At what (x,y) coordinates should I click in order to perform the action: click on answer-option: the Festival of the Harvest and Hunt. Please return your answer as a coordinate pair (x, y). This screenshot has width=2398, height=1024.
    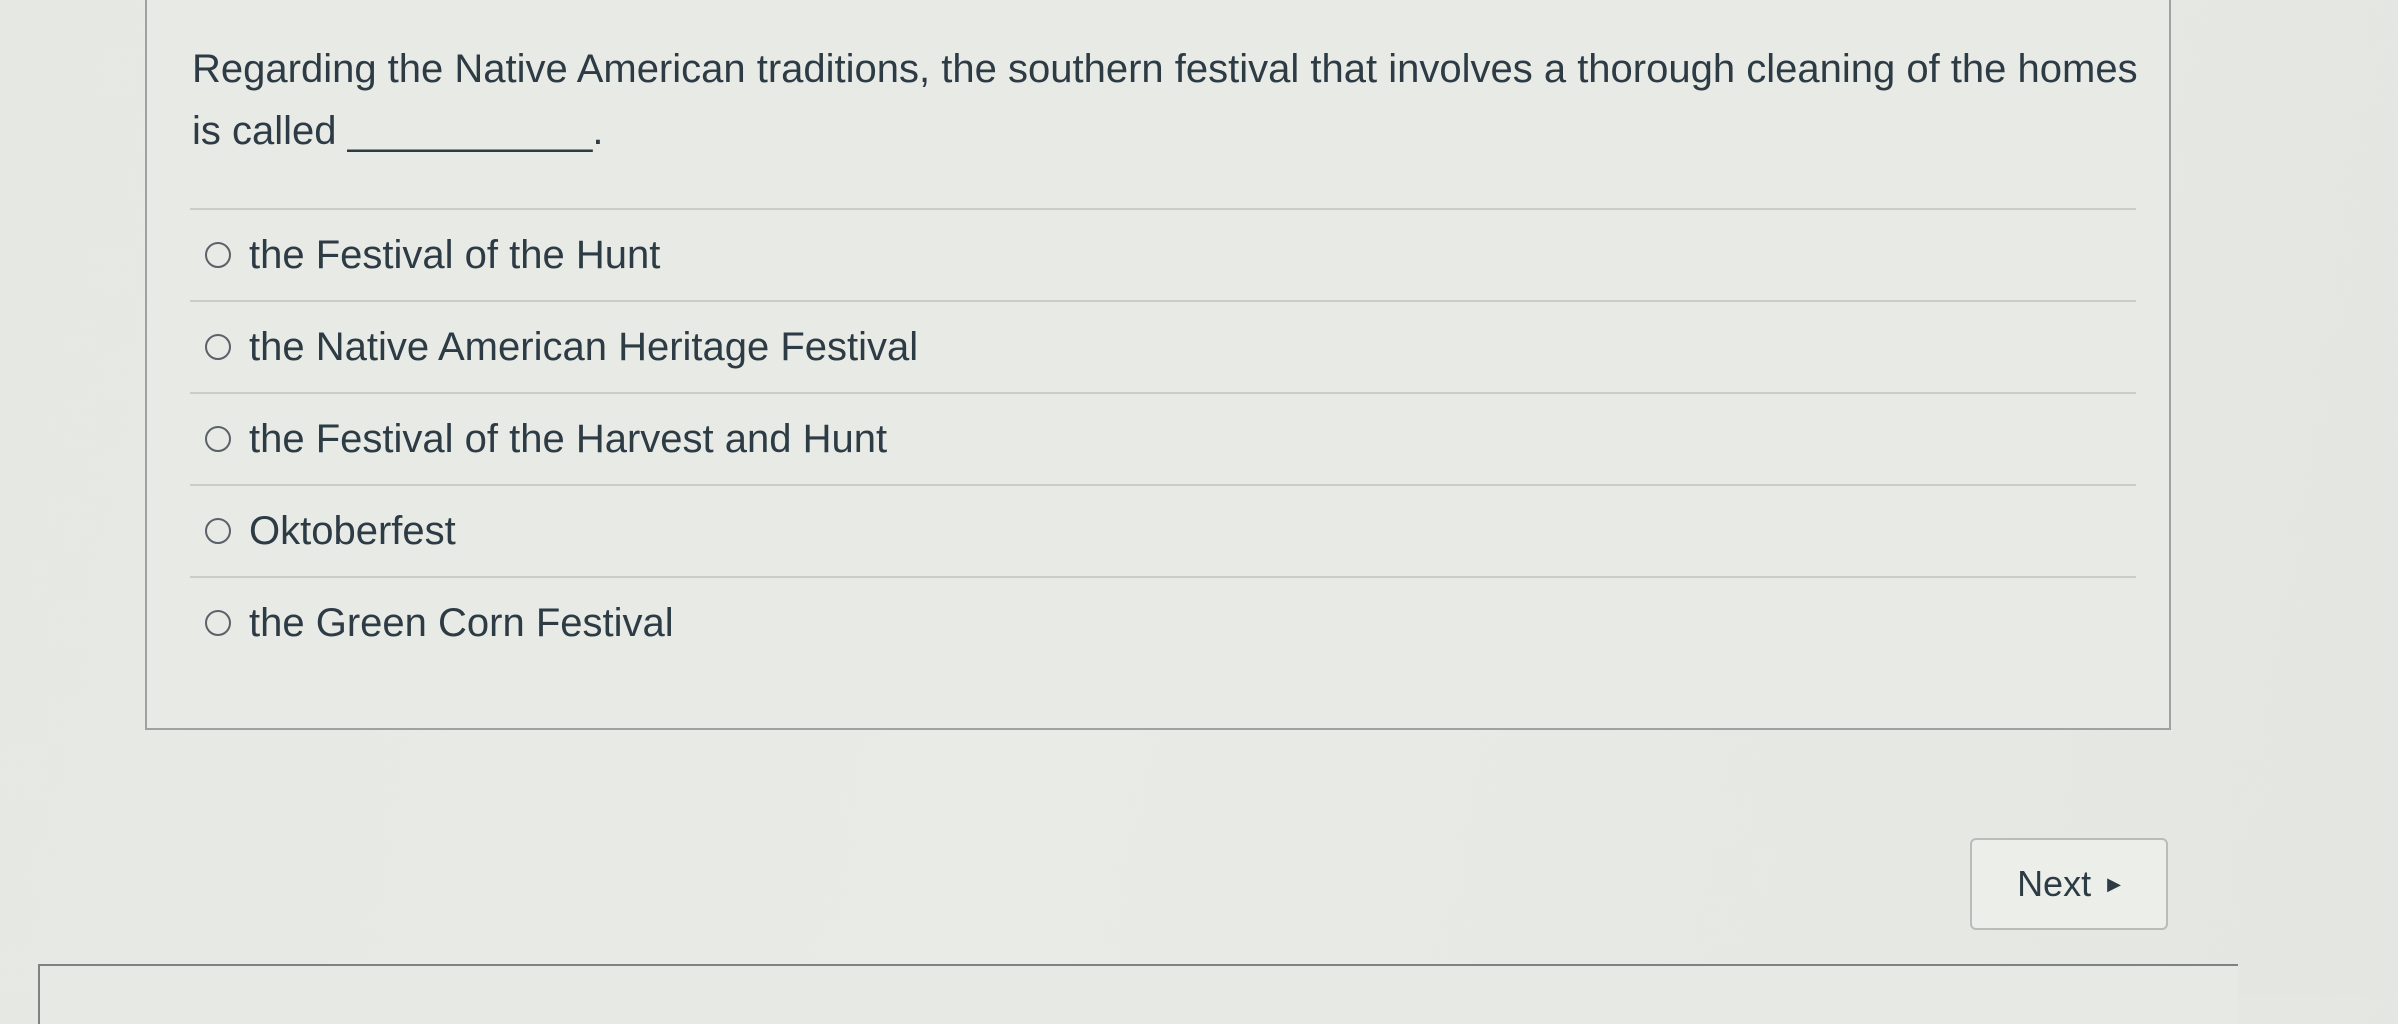
    Looking at the image, I should click on (1163, 438).